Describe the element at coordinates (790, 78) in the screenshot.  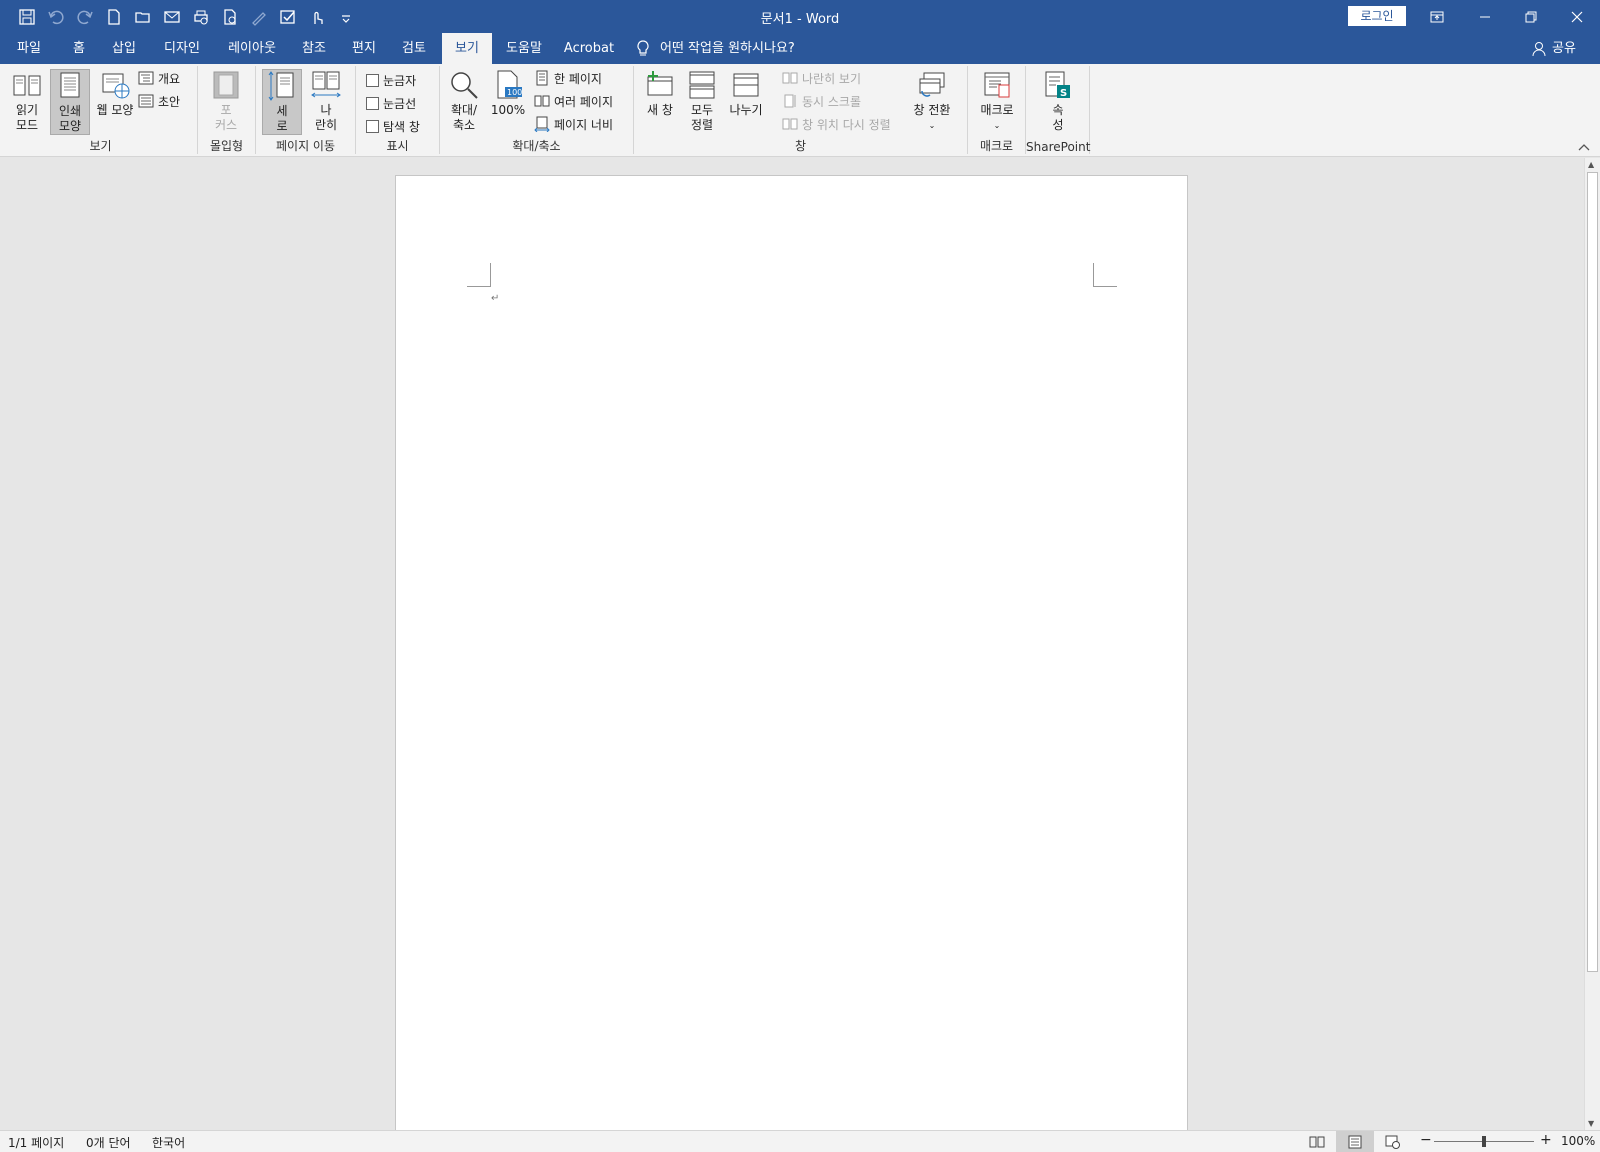
I see `side-by-side-icon` at that location.